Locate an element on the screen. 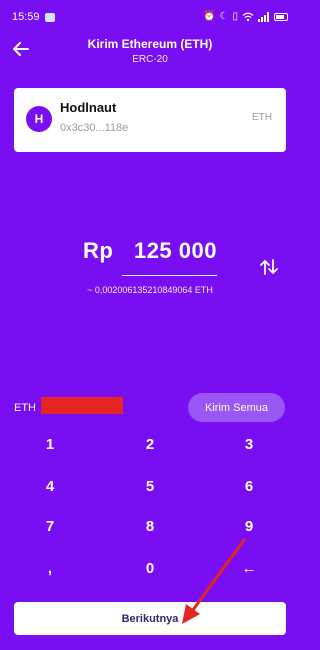 This screenshot has height=650, width=320. wifi-icon is located at coordinates (248, 17).